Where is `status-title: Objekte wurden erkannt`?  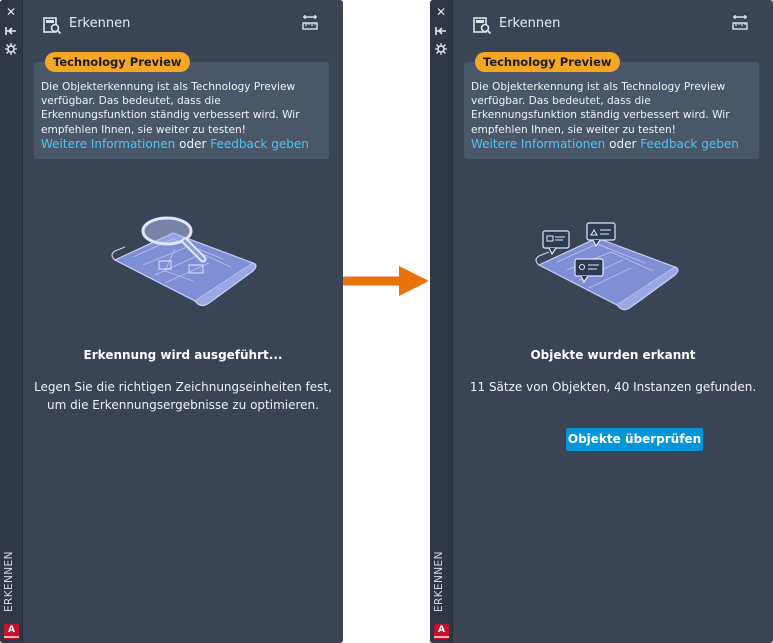
status-title: Objekte wurden erkannt is located at coordinates (613, 355).